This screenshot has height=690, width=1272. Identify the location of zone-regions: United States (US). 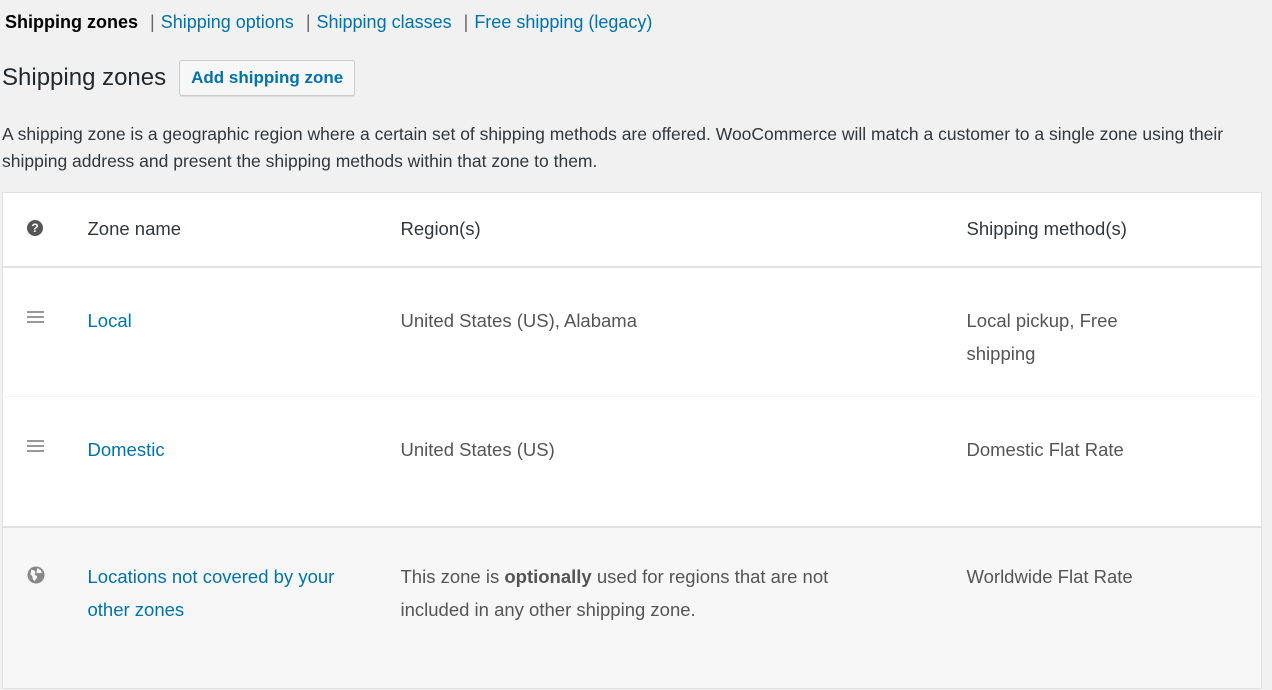
(477, 449).